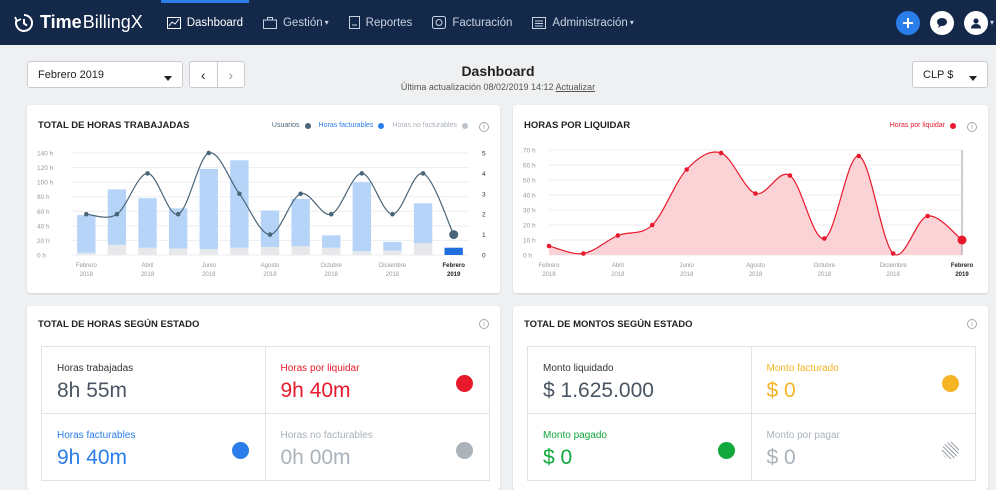  Describe the element at coordinates (498, 71) in the screenshot. I see `page-title: Dashboard` at that location.